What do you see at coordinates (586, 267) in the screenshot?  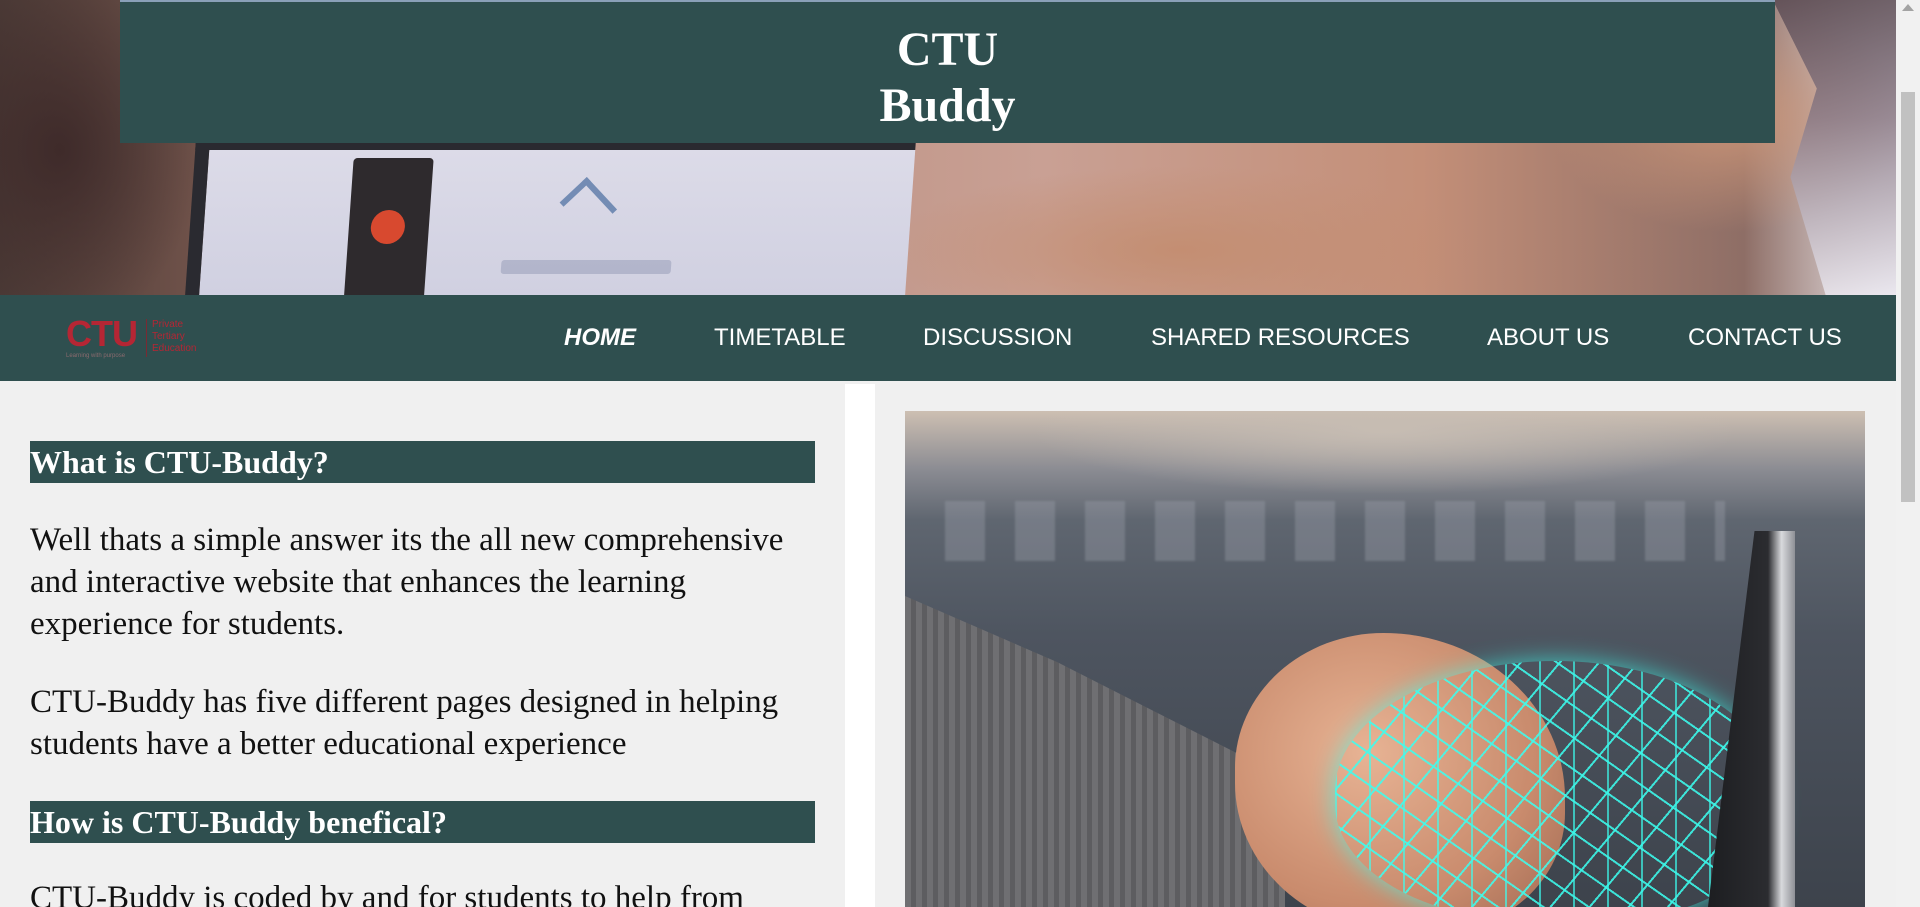 I see `hero-brand-blur` at bounding box center [586, 267].